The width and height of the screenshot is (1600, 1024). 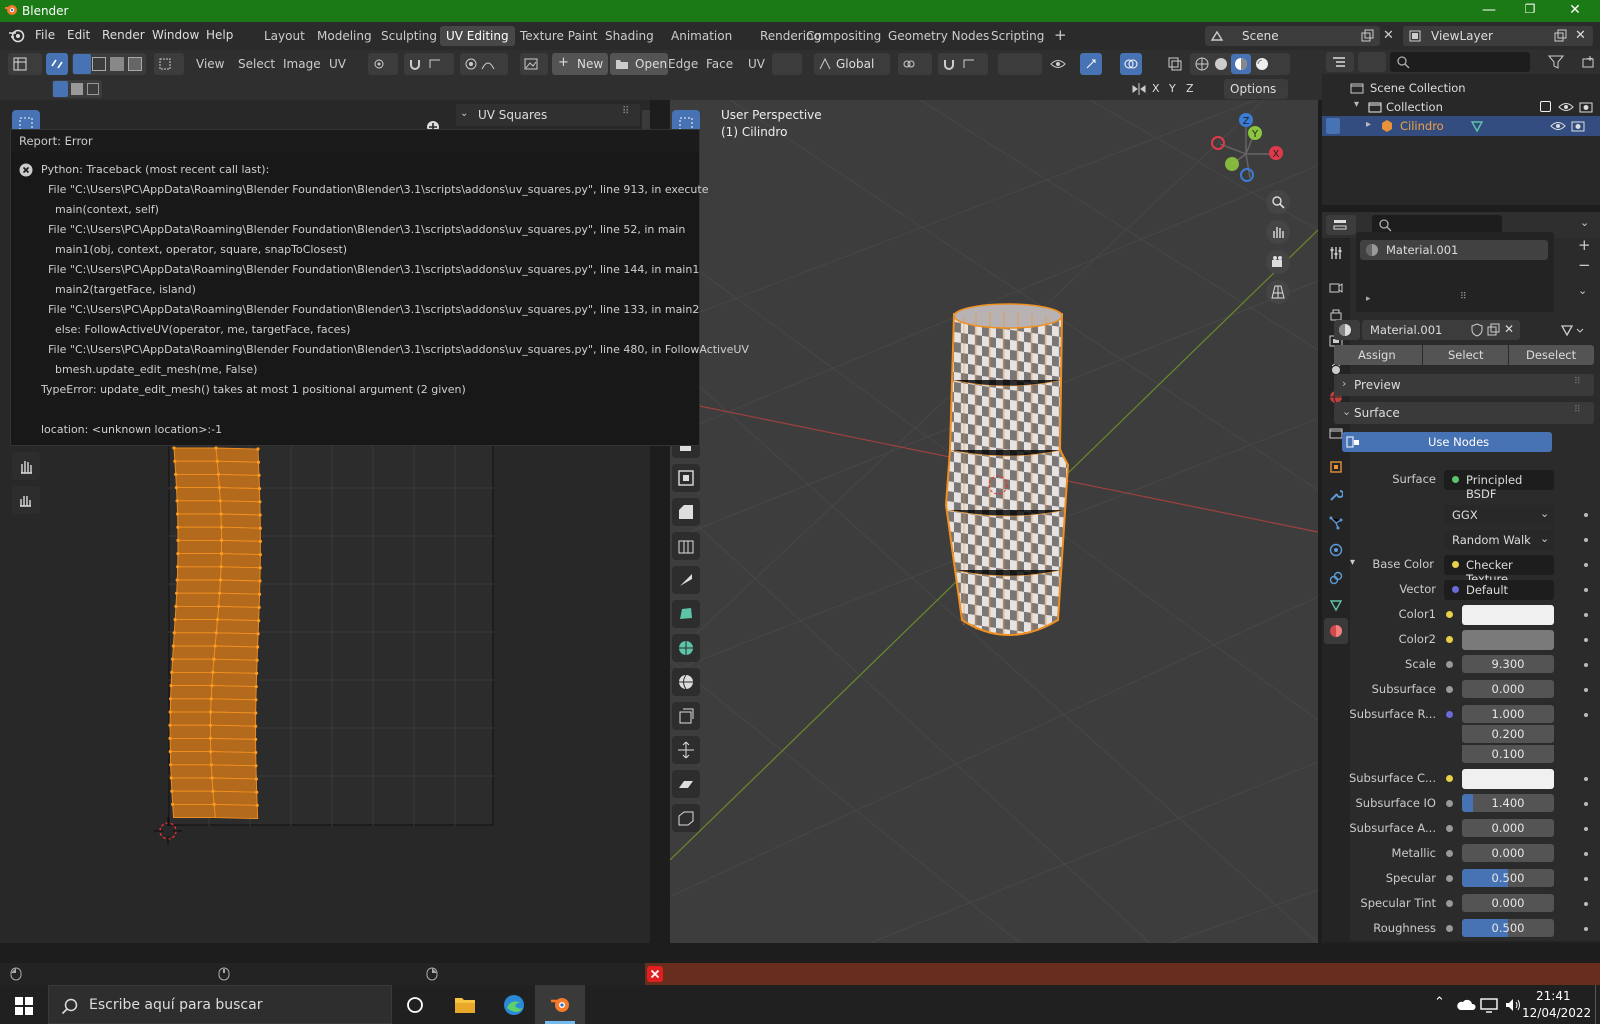 I want to click on render-tab-icon, so click(x=1336, y=287).